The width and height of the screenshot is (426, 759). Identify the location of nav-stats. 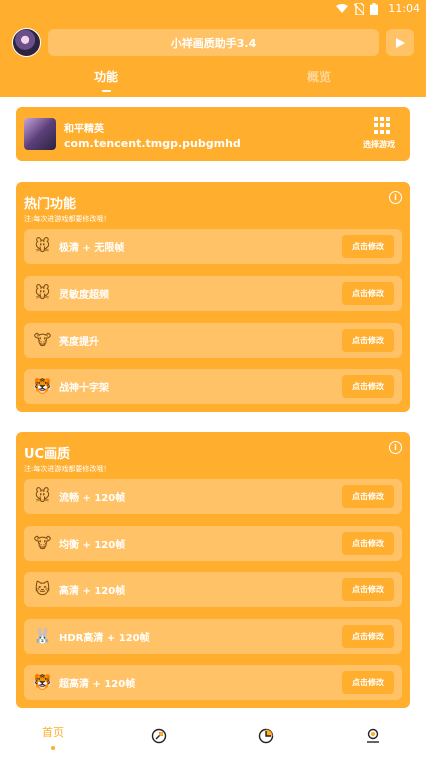
(266, 738).